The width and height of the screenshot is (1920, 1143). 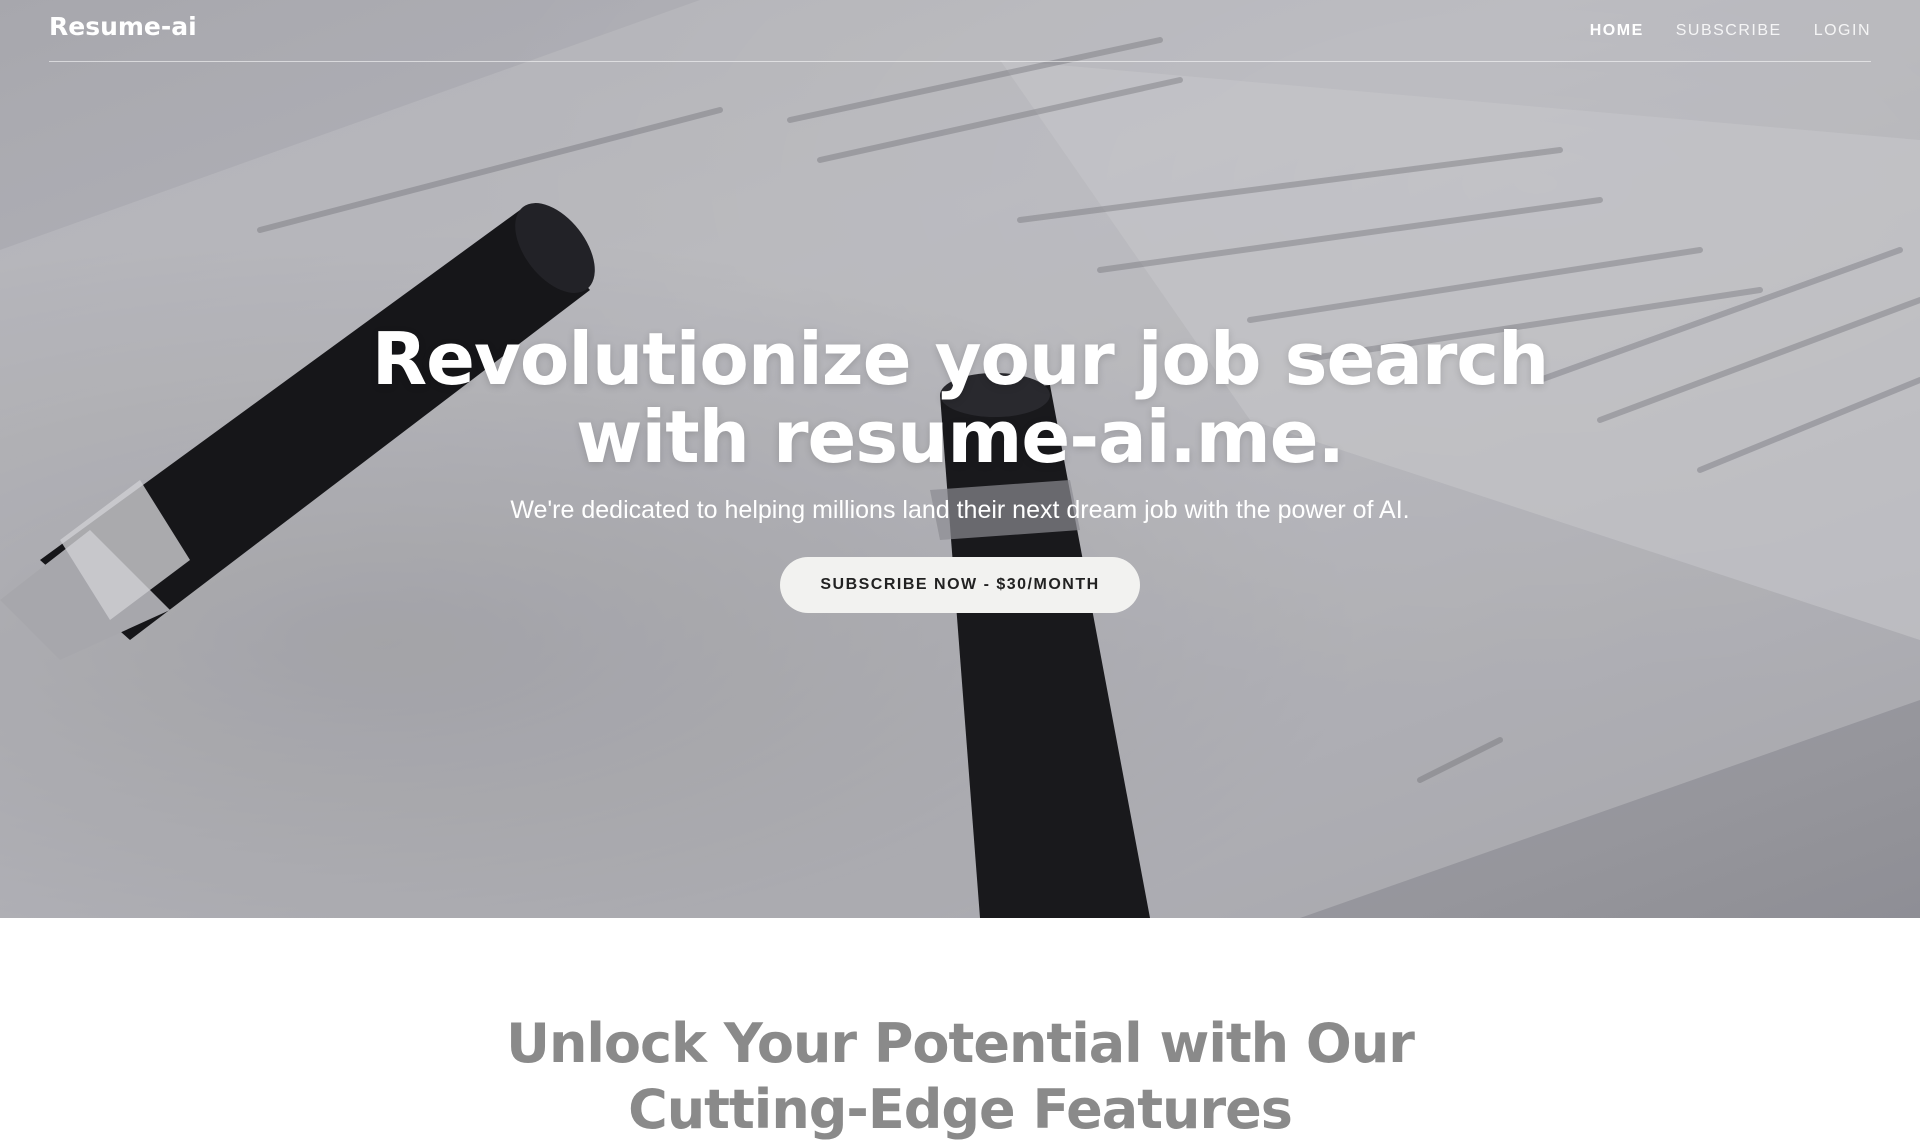 What do you see at coordinates (1842, 31) in the screenshot?
I see `nav-login-link: LOGIN` at bounding box center [1842, 31].